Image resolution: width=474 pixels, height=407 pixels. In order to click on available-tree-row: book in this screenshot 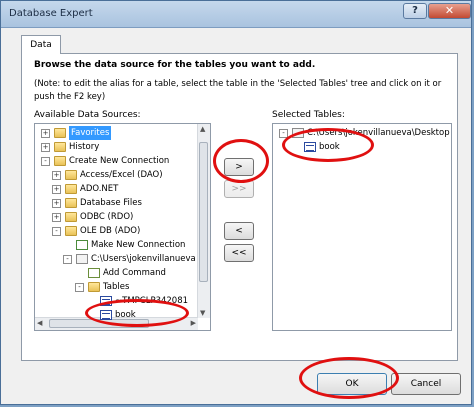, I will do `click(122, 315)`.